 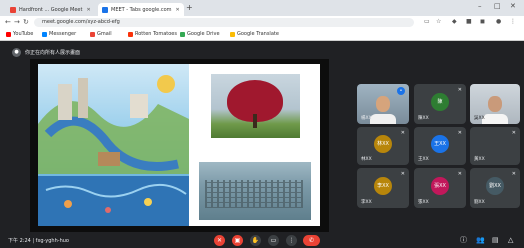 What do you see at coordinates (482, 22) in the screenshot?
I see `extension-icon: ◼` at bounding box center [482, 22].